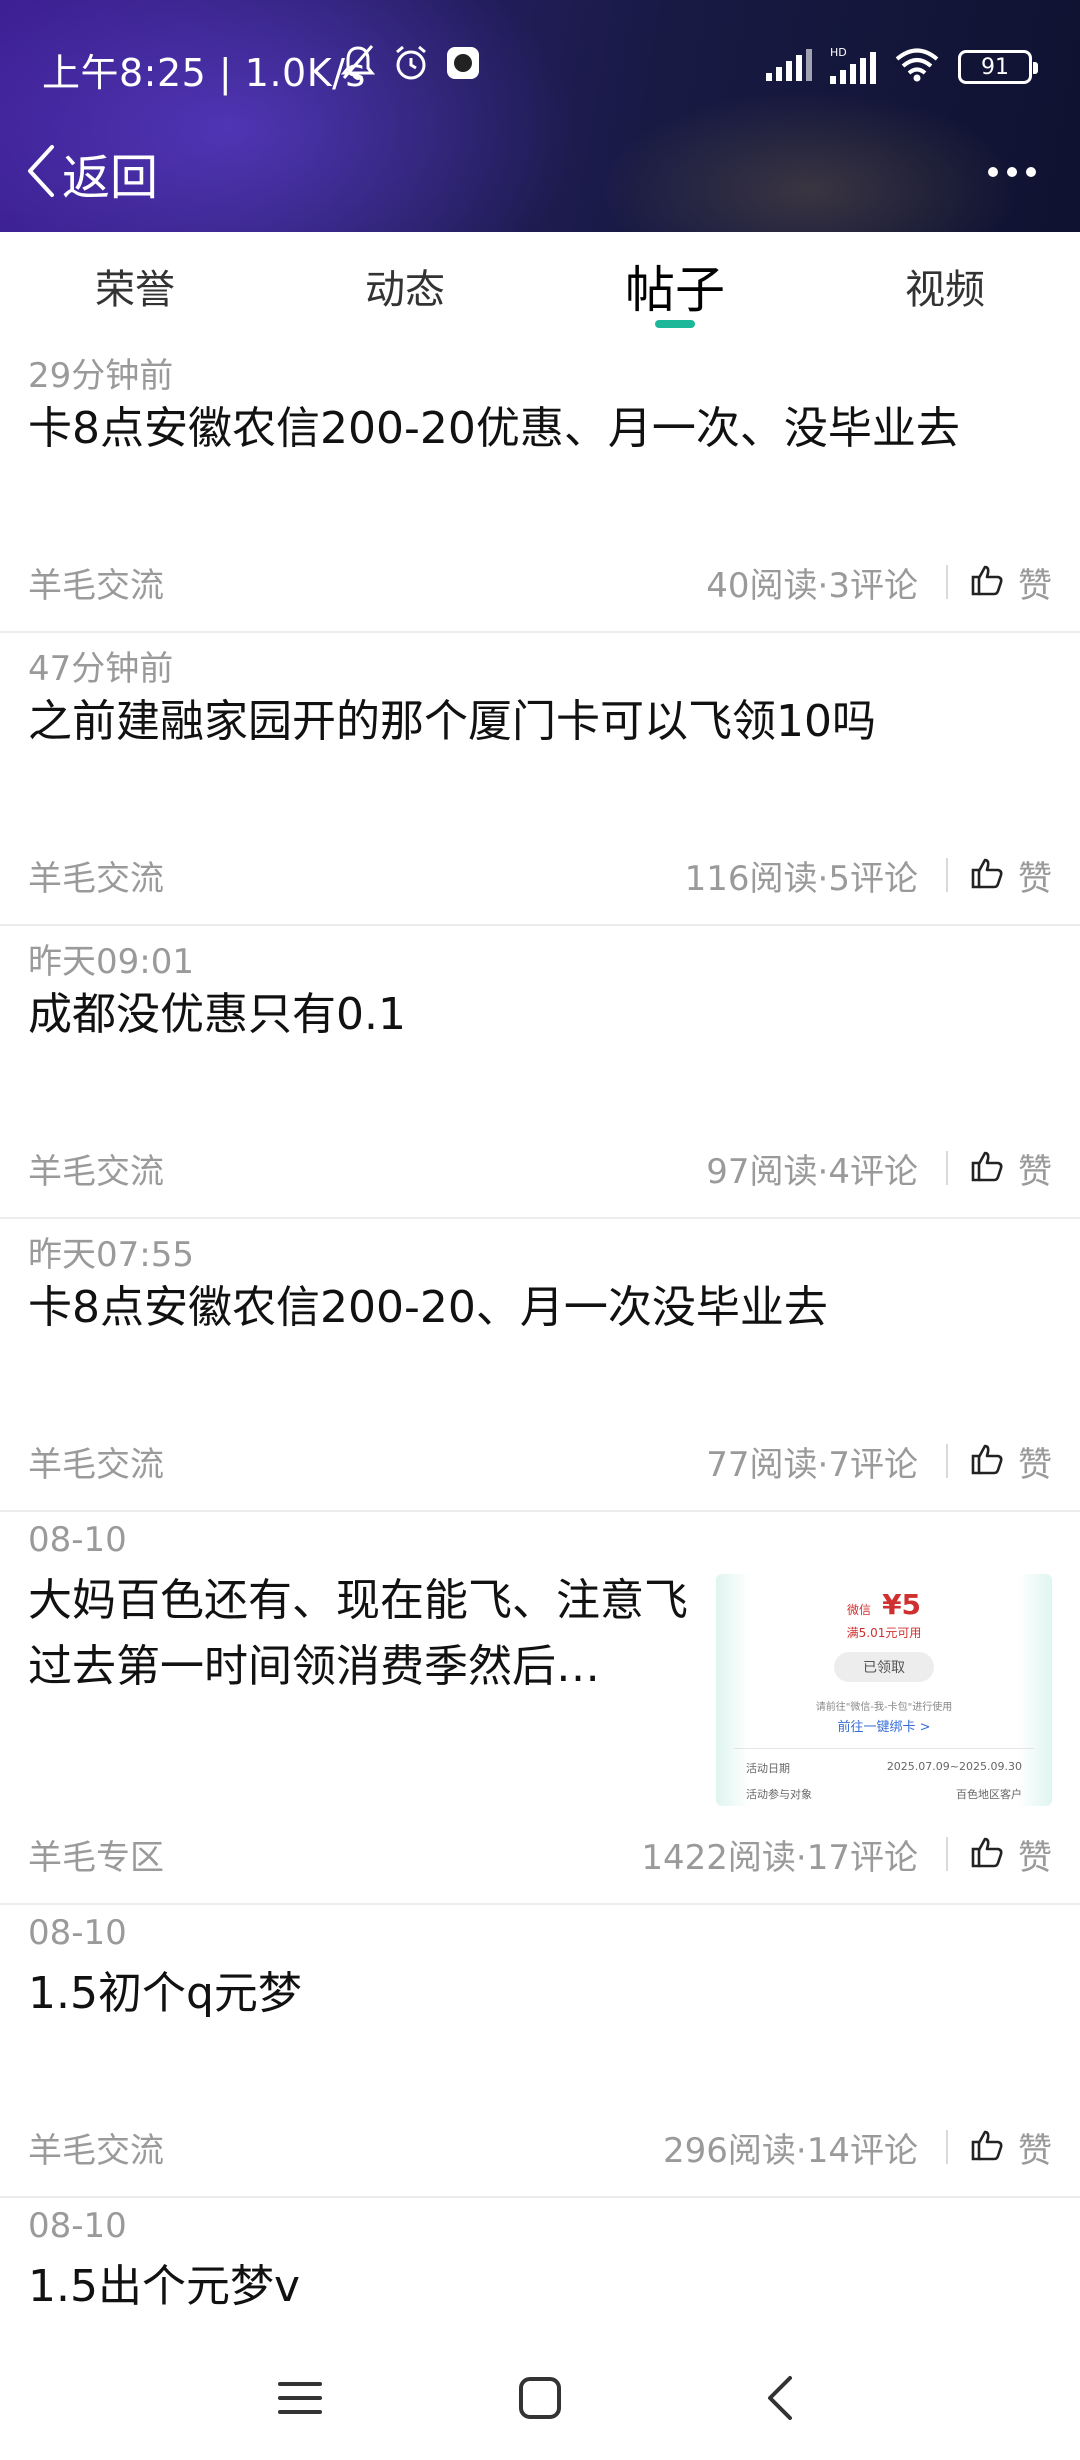  Describe the element at coordinates (135, 290) in the screenshot. I see `tab-label: 荣誉` at that location.